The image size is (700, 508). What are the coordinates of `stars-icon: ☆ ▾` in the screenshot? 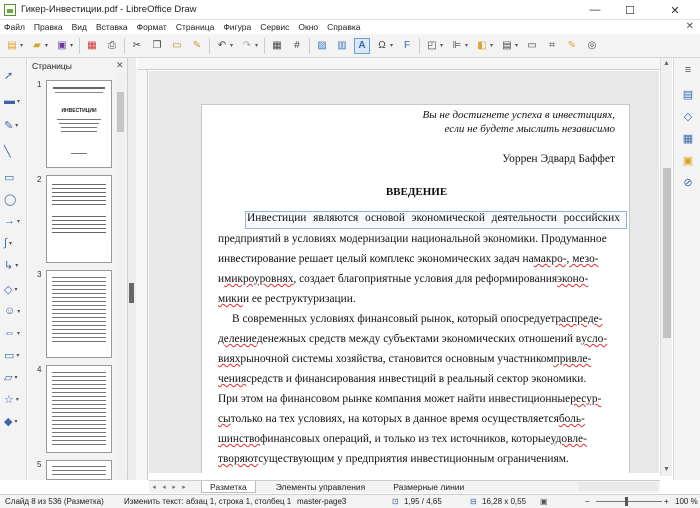 It's located at (14, 399).